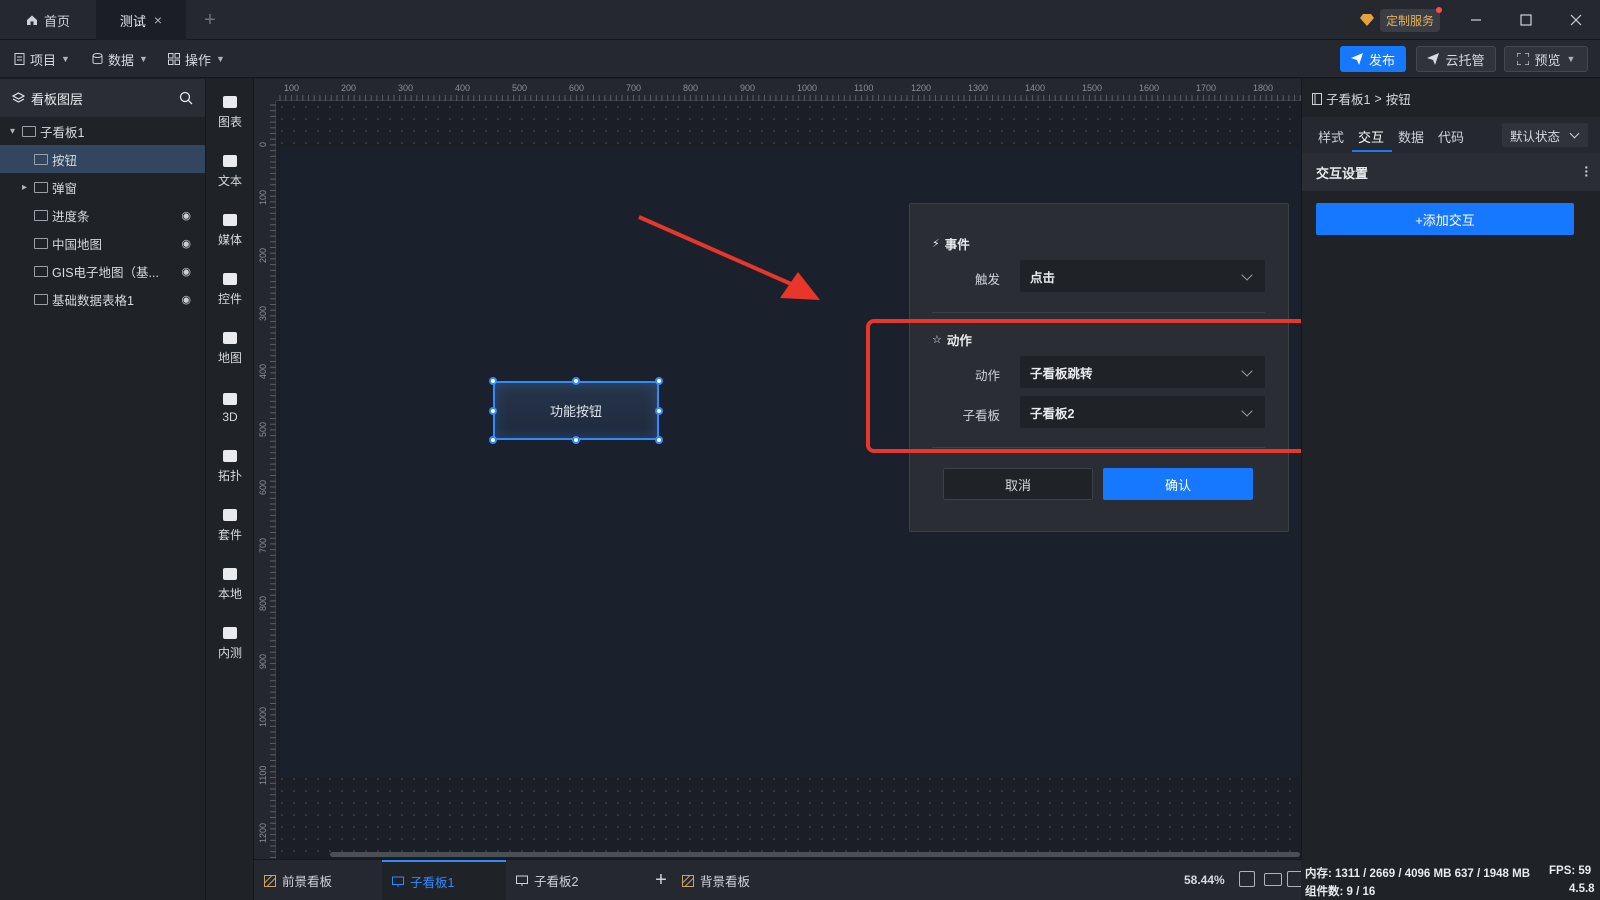  I want to click on breadcrumb-parent: 子看板1, so click(1348, 98).